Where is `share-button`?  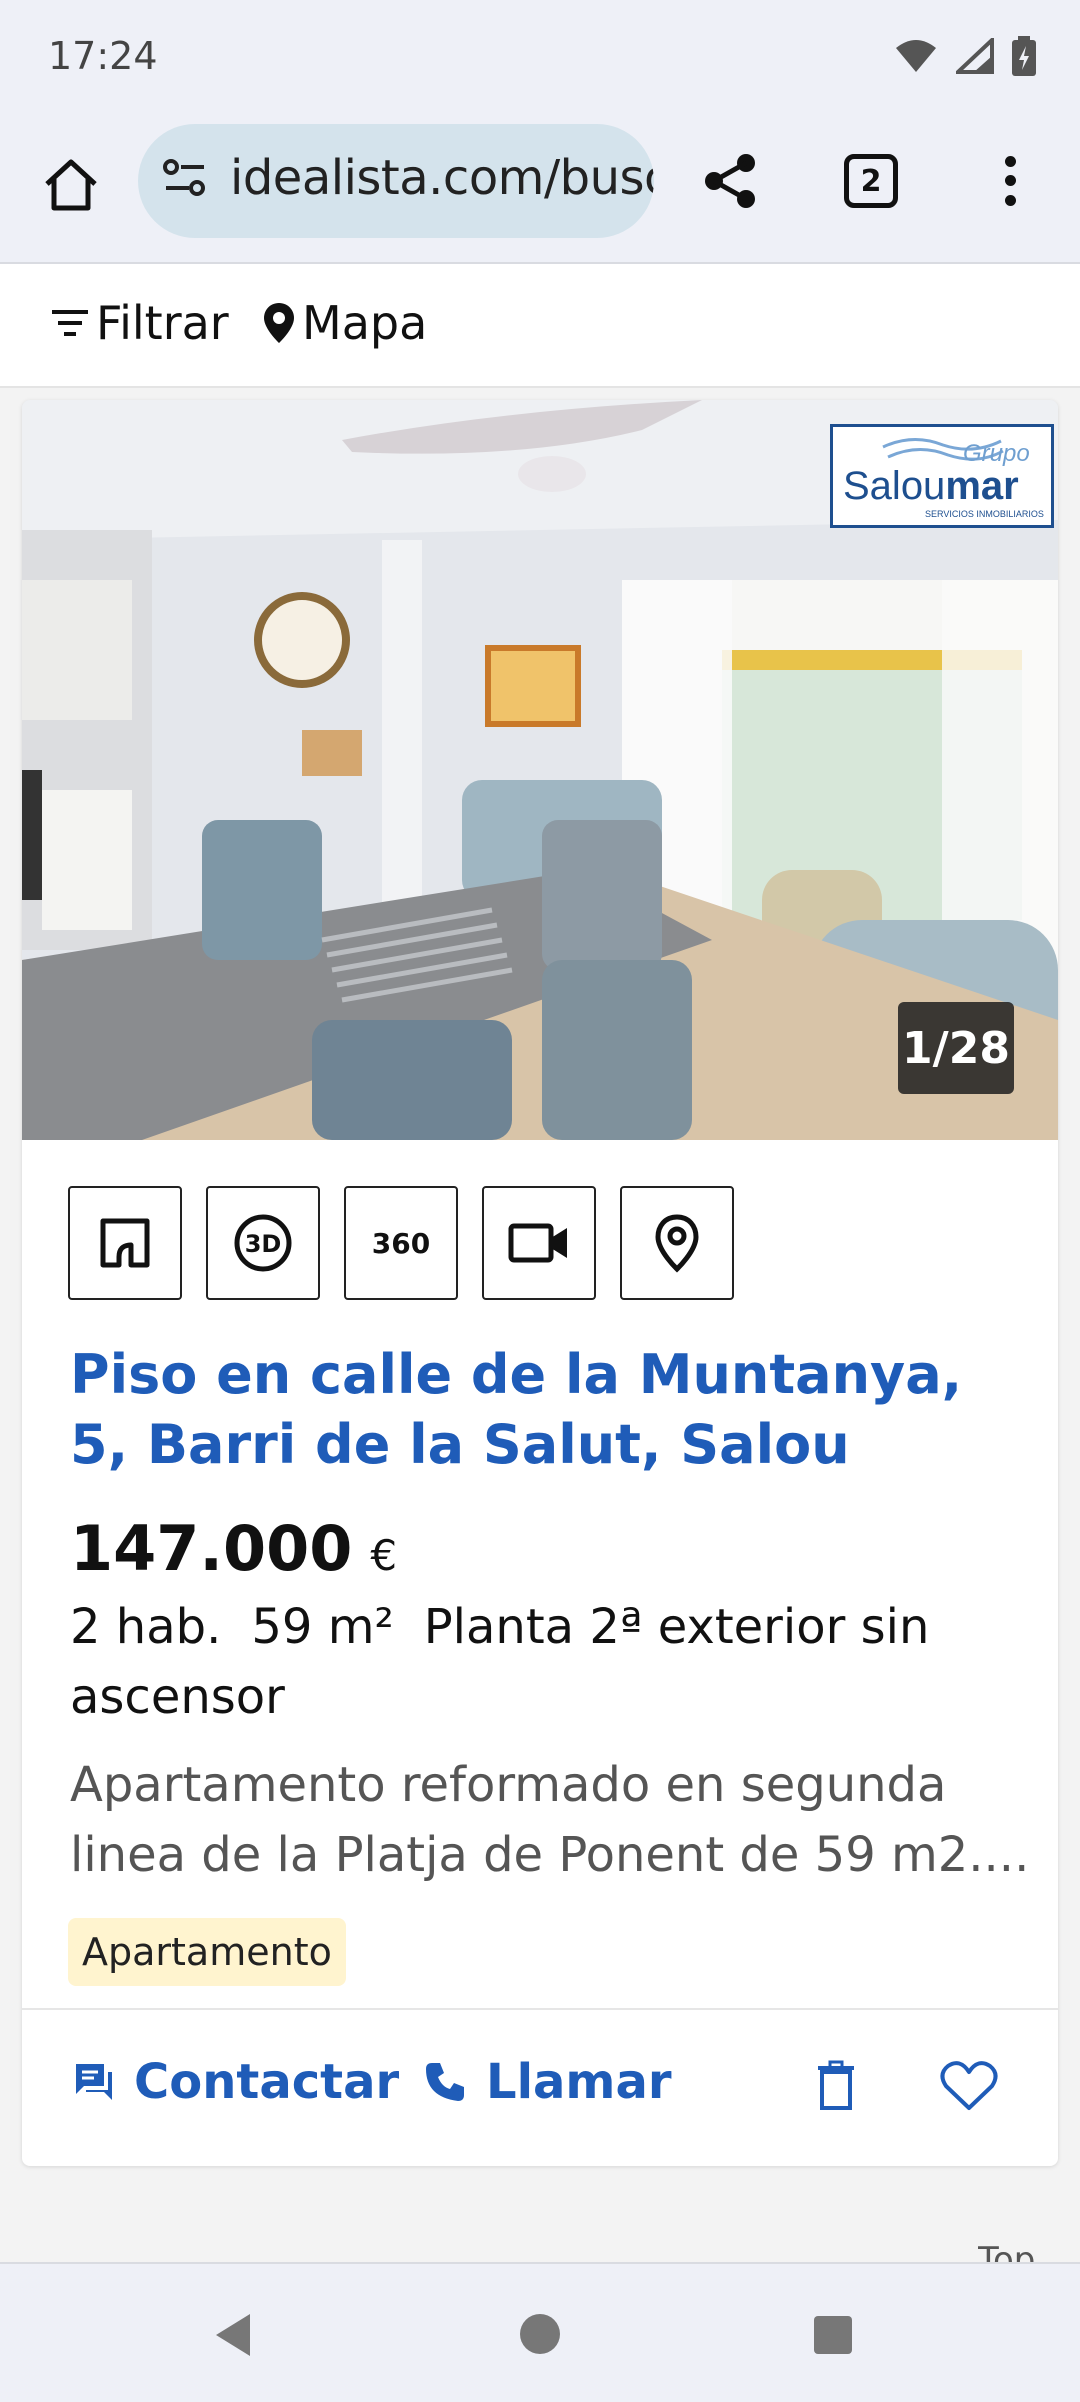 share-button is located at coordinates (731, 181).